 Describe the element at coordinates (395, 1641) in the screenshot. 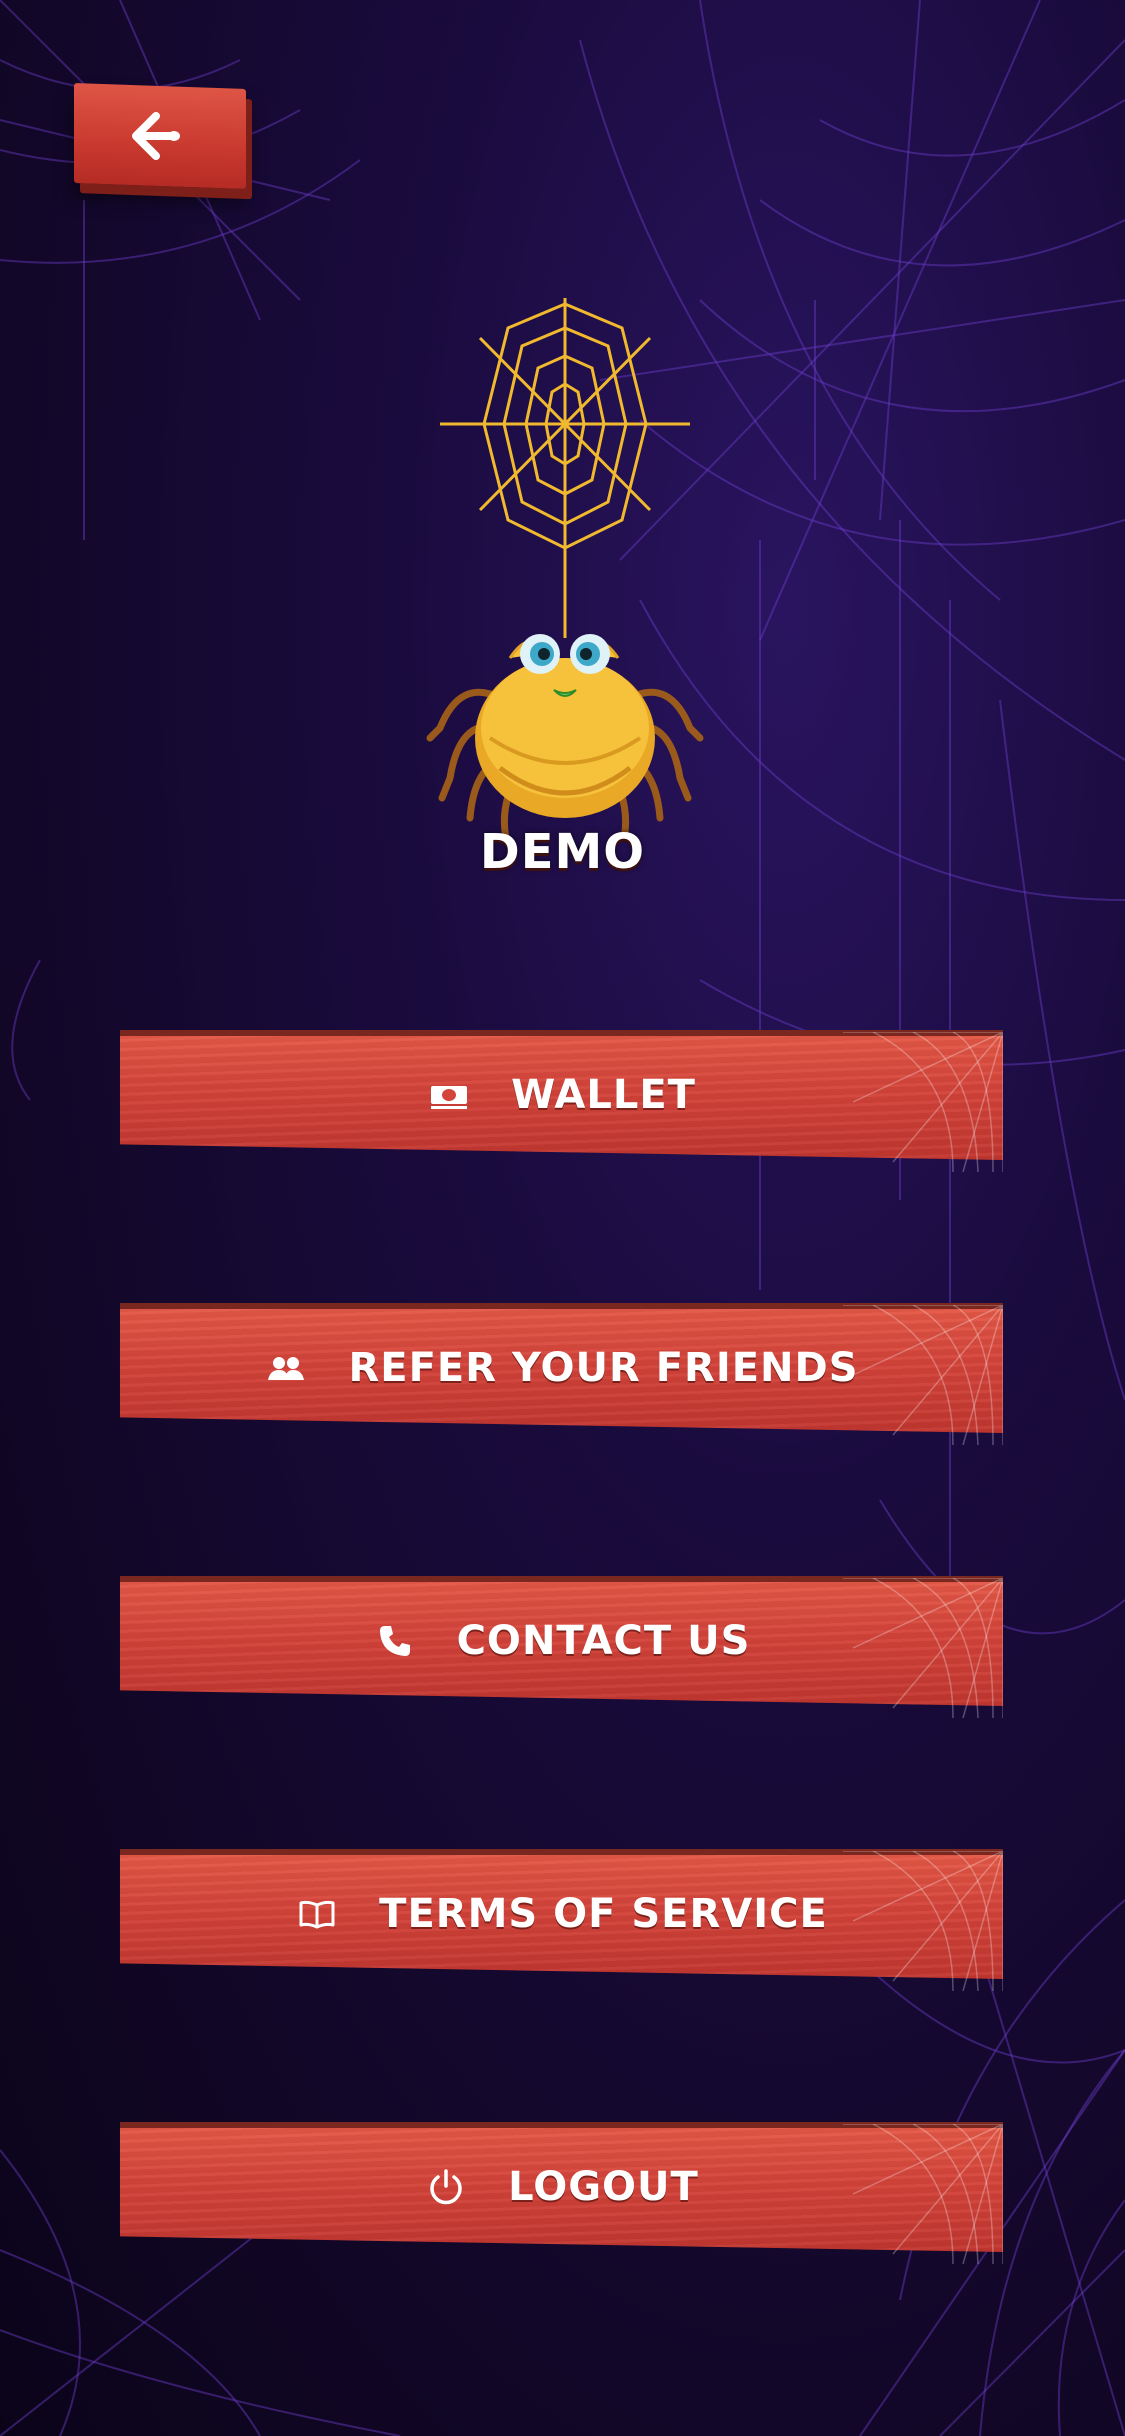

I see `phone-icon` at that location.